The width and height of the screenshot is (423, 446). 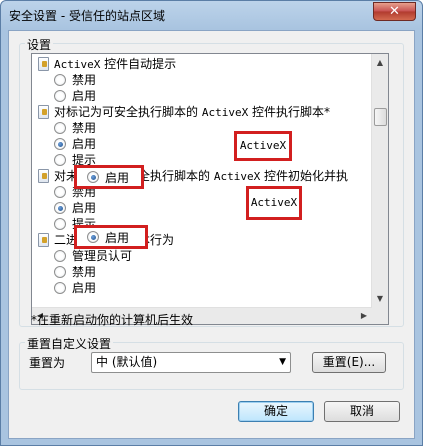 What do you see at coordinates (115, 64) in the screenshot?
I see `setting-header-label: ActiveX 控件自动提示` at bounding box center [115, 64].